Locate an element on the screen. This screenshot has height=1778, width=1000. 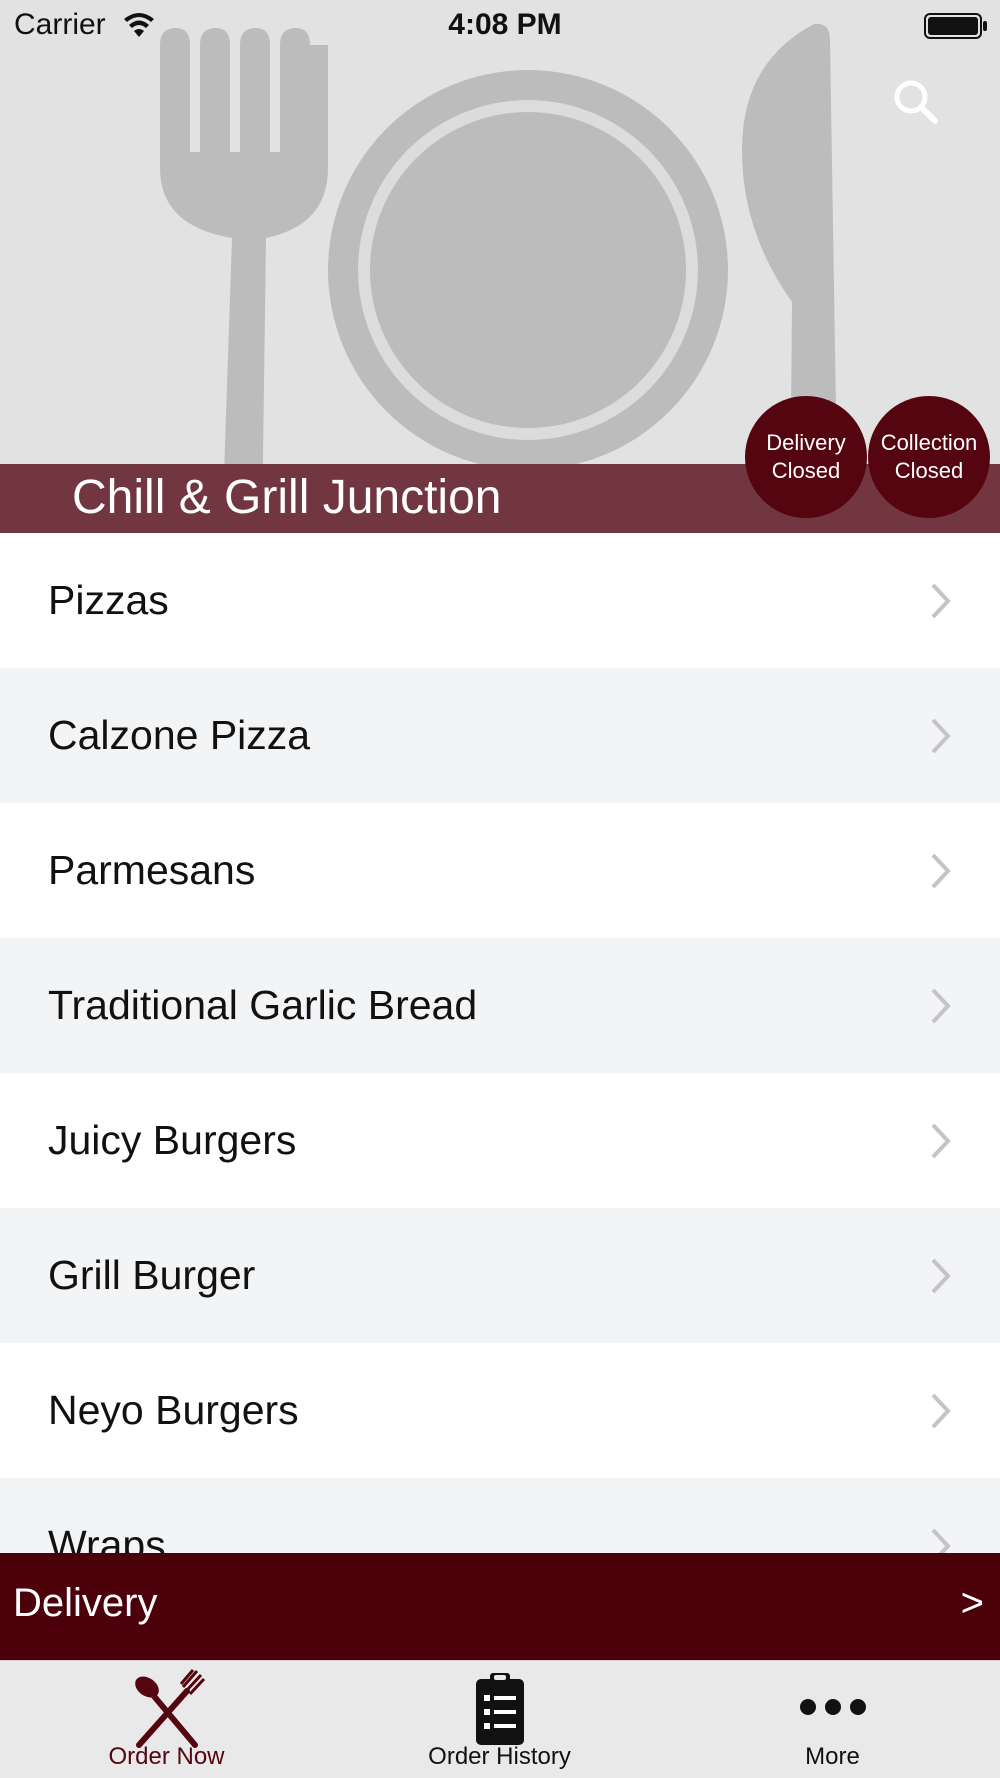
category-label: Wraps is located at coordinates (107, 1537).